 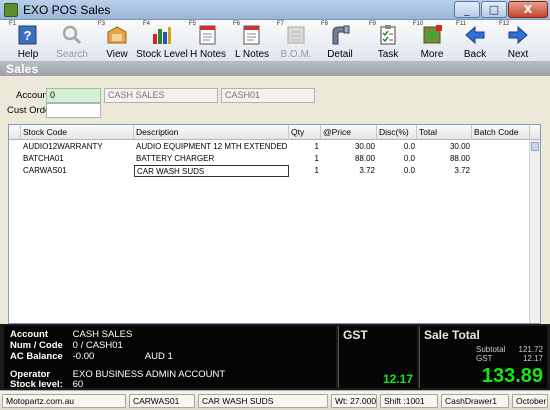 I want to click on currency-value: AUD 1, so click(x=158, y=356).